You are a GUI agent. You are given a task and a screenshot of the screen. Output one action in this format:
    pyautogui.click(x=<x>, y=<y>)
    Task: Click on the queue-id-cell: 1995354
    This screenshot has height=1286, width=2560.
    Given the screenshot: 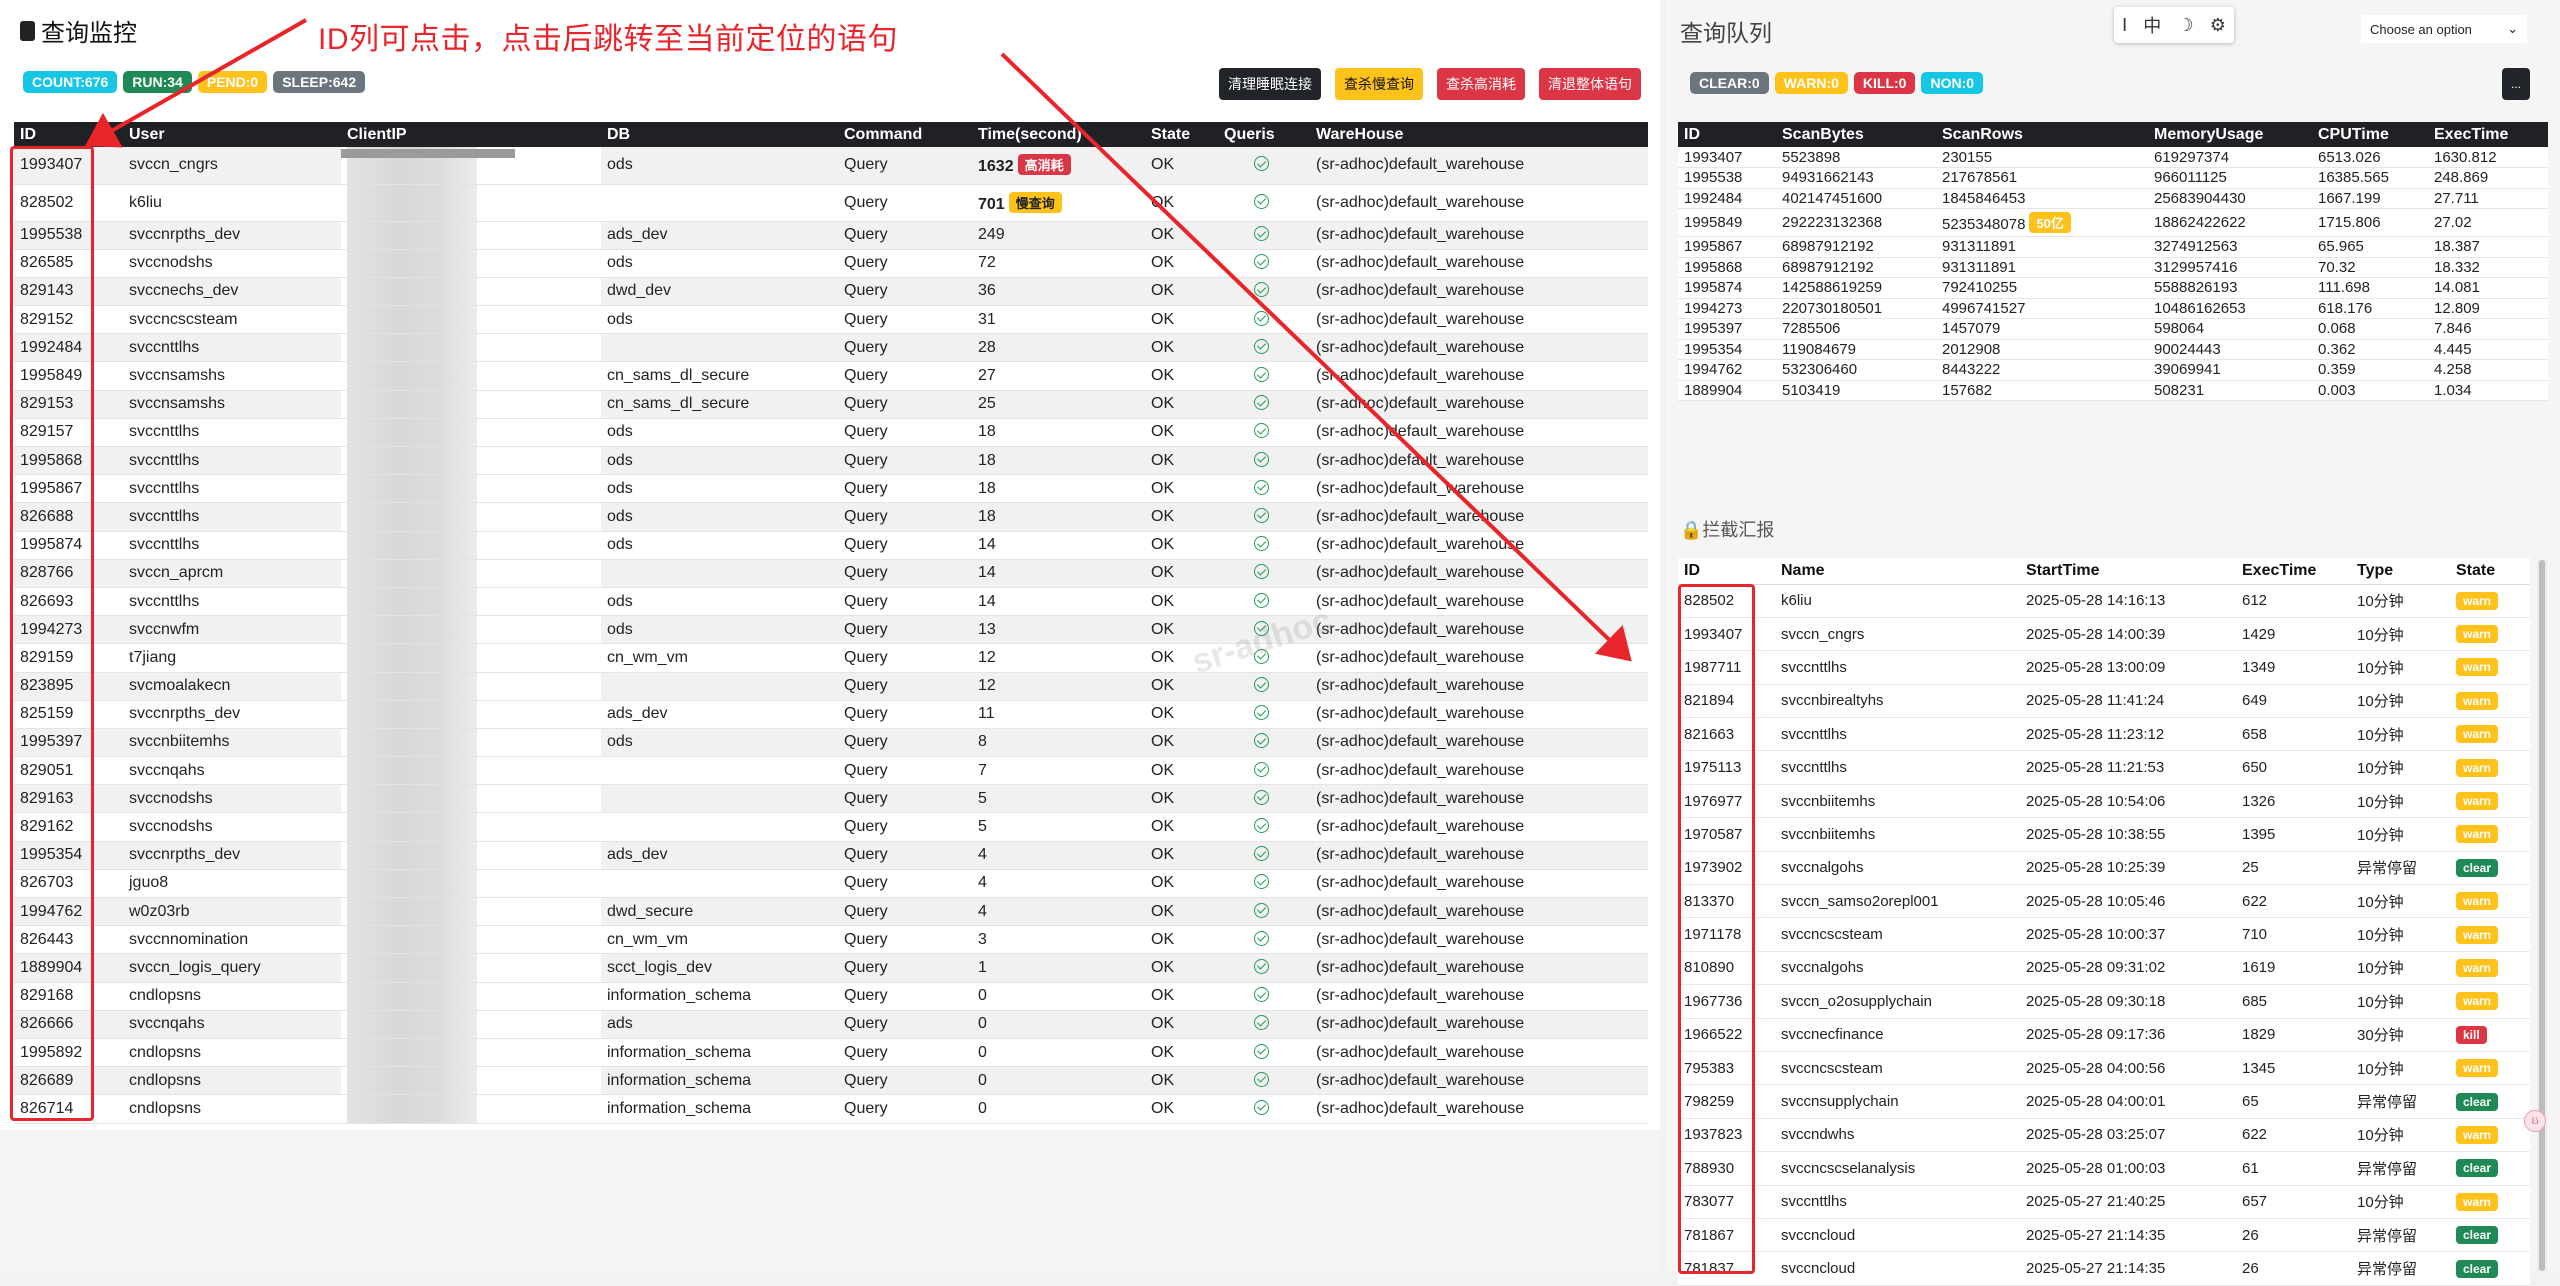 What is the action you would take?
    pyautogui.click(x=1727, y=349)
    